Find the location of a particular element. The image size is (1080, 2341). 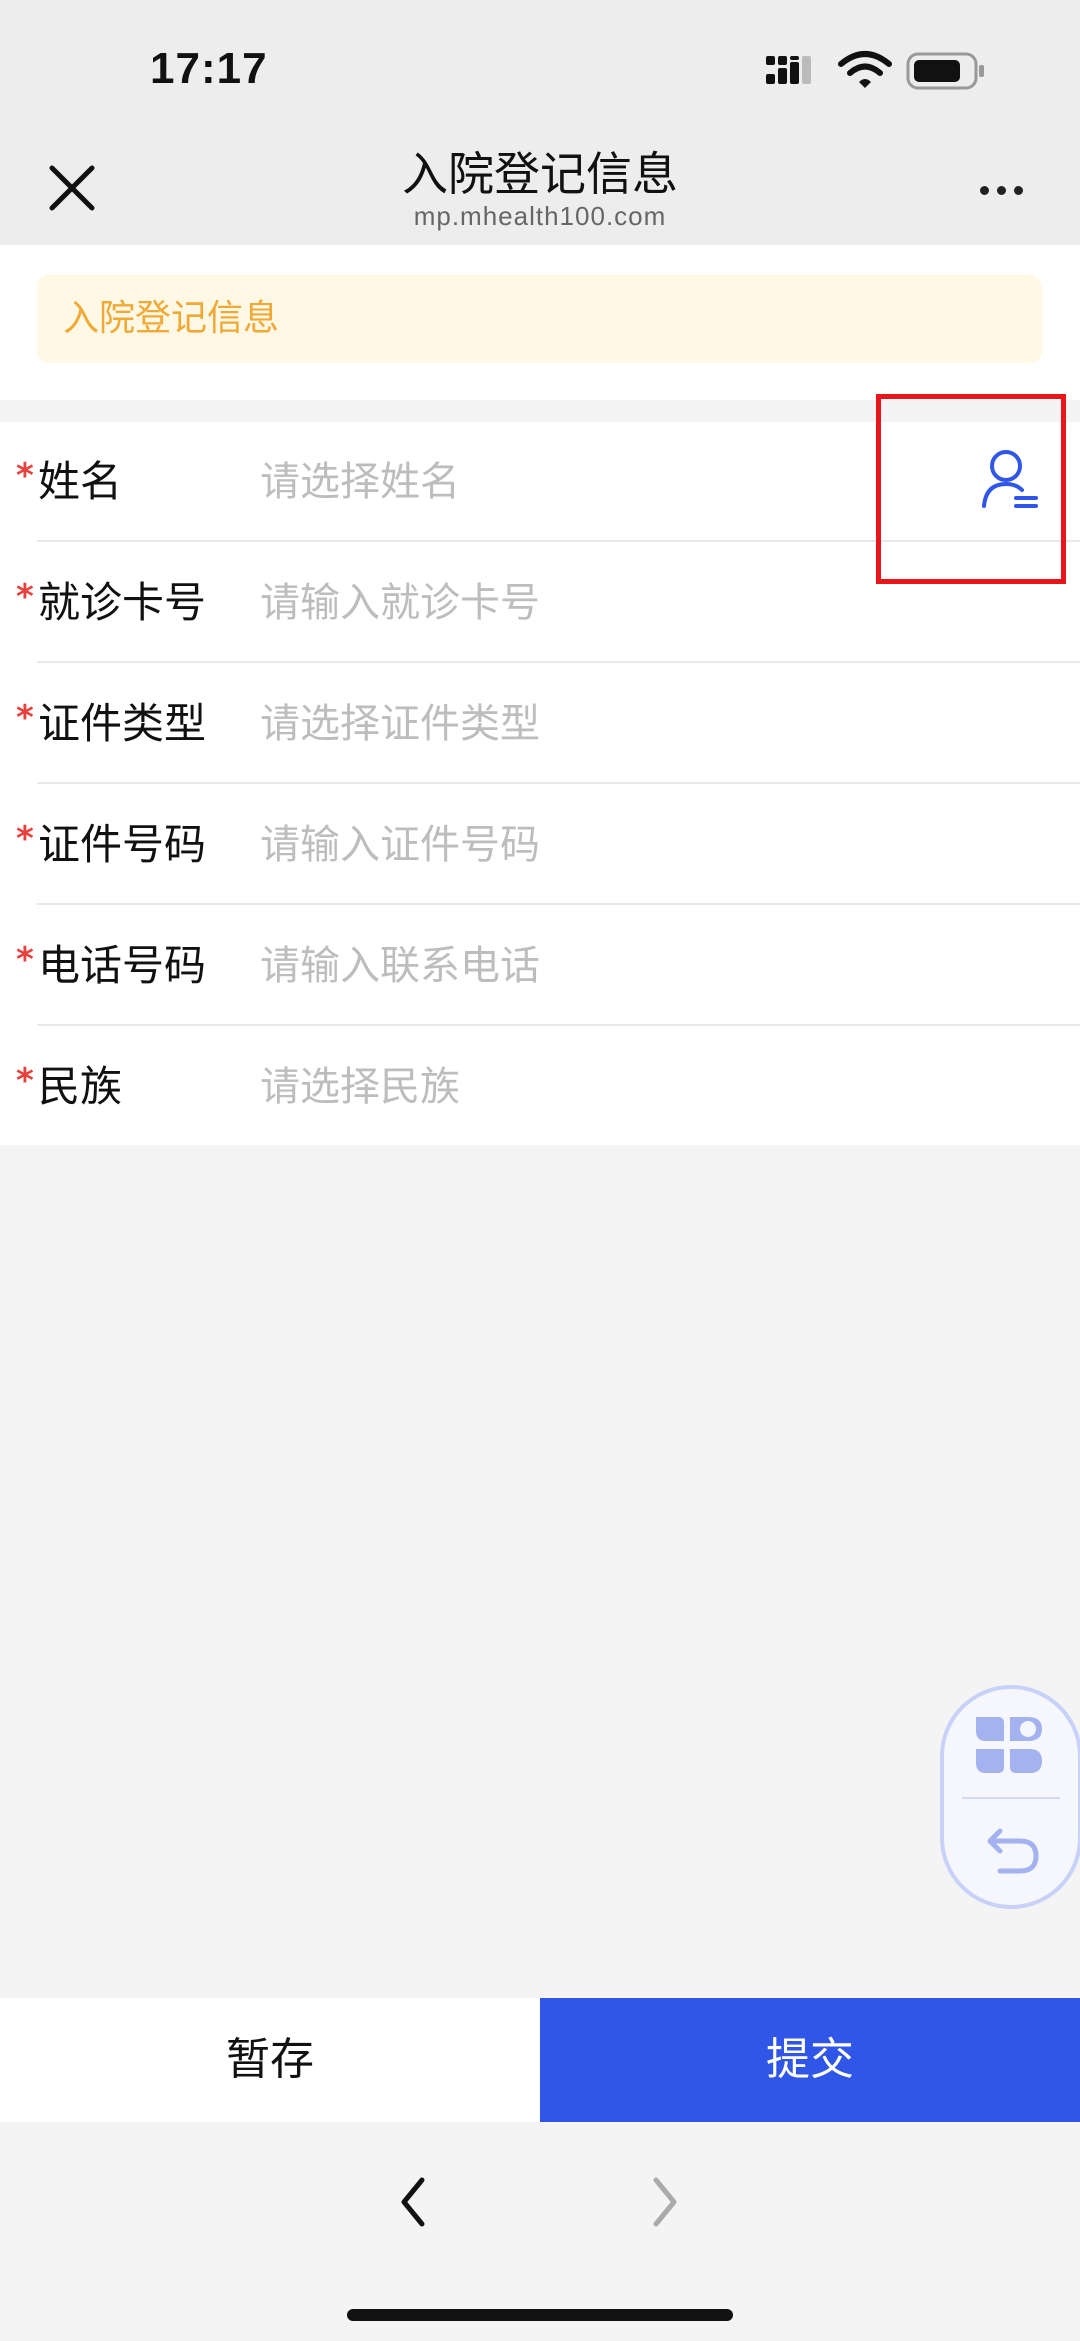

submit-button: 提交 is located at coordinates (810, 2060).